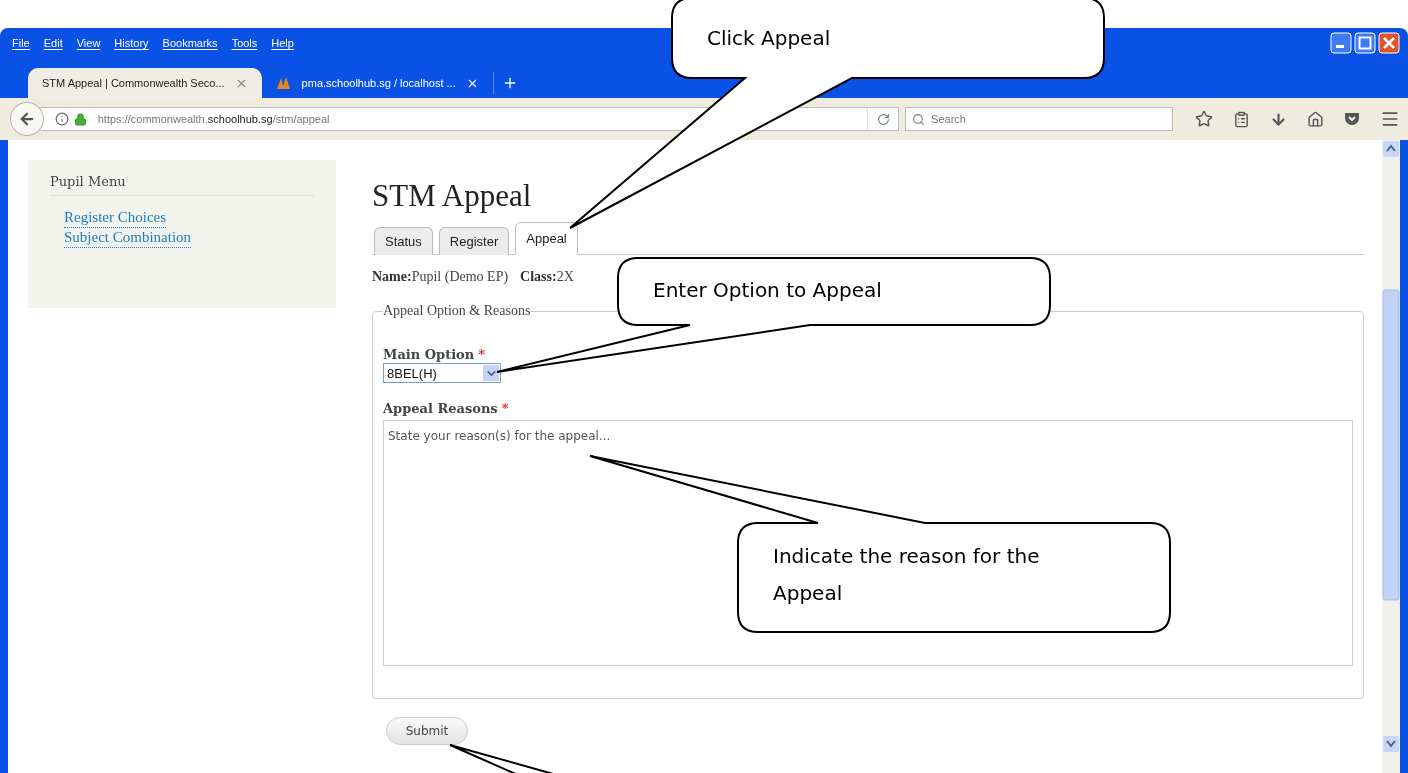 The height and width of the screenshot is (773, 1408). What do you see at coordinates (769, 38) in the screenshot?
I see `callout-text: Click Appeal` at bounding box center [769, 38].